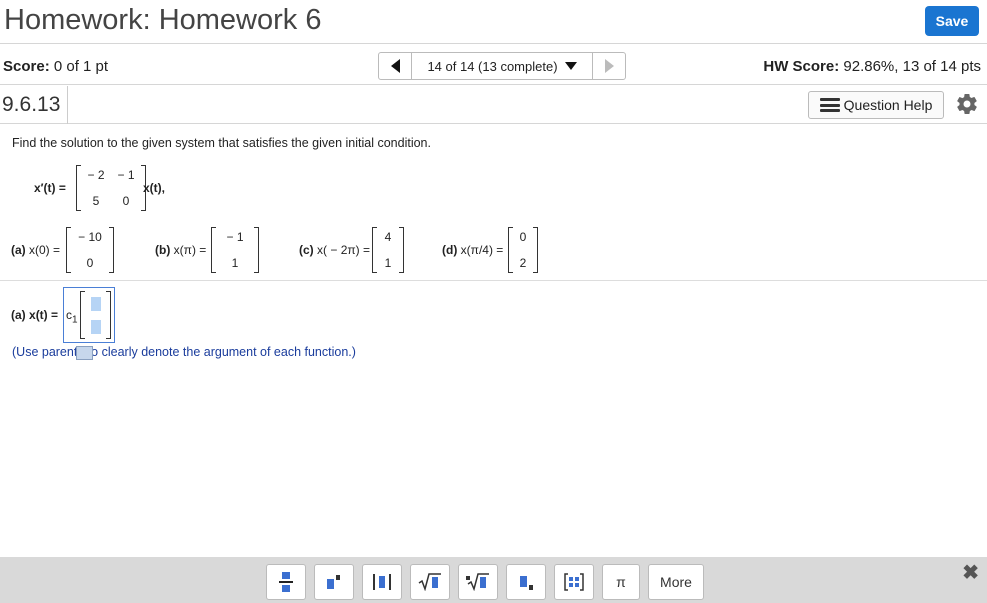 The width and height of the screenshot is (987, 603). What do you see at coordinates (96, 327) in the screenshot?
I see `answer-entry-bottom` at bounding box center [96, 327].